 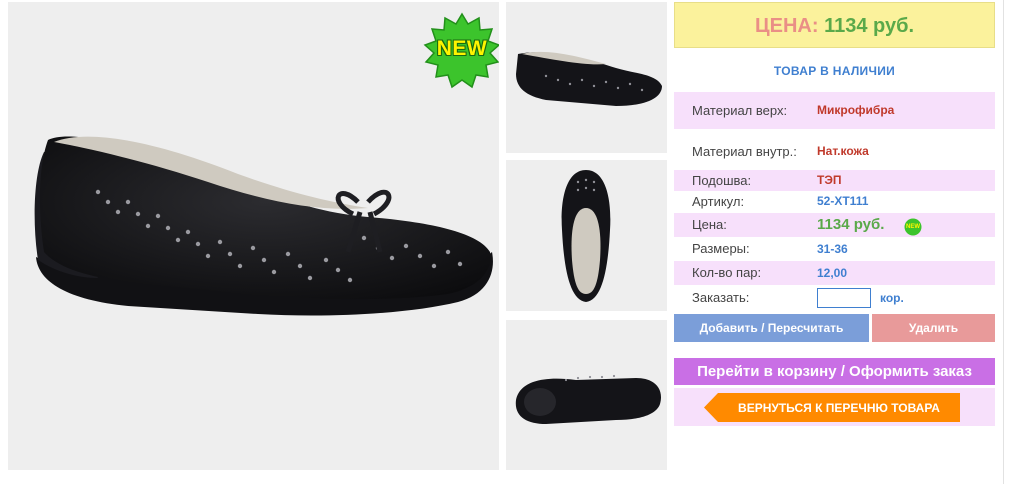 I want to click on spec-label: Материал внутр.:, so click(x=744, y=151).